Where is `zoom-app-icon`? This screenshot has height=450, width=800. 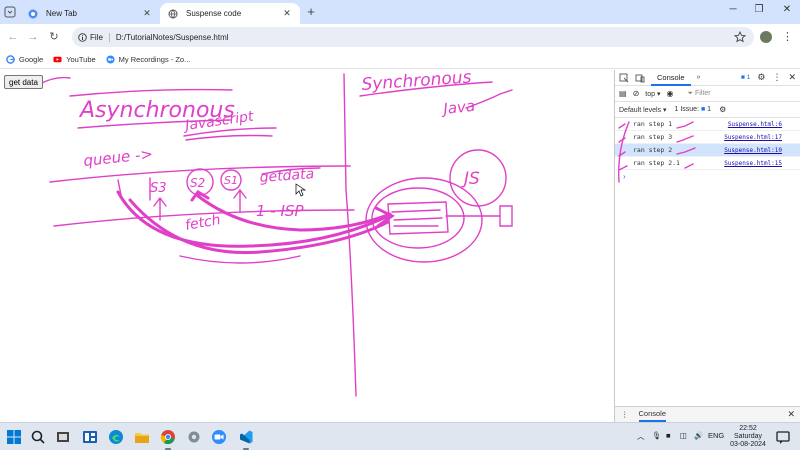
zoom-app-icon is located at coordinates (219, 437).